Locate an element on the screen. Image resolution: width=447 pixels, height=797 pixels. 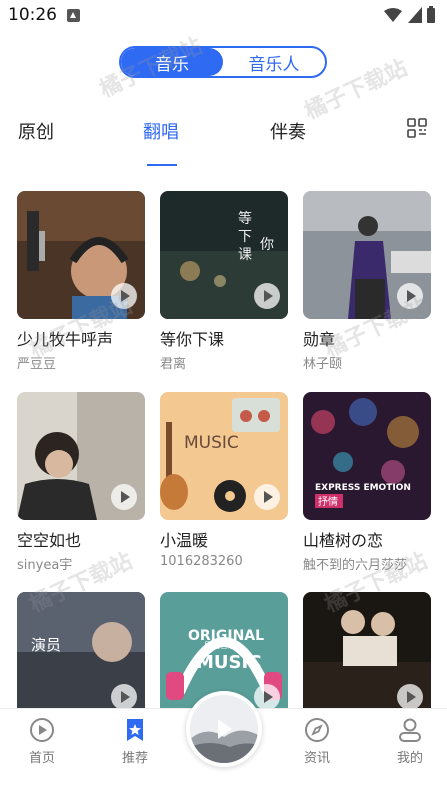
cell-signal-icon is located at coordinates (415, 15).